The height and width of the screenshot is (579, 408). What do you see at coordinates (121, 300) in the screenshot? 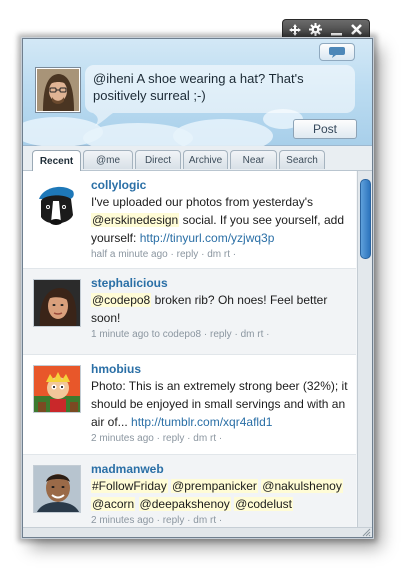
I see `tweet-mention: @codepo8` at bounding box center [121, 300].